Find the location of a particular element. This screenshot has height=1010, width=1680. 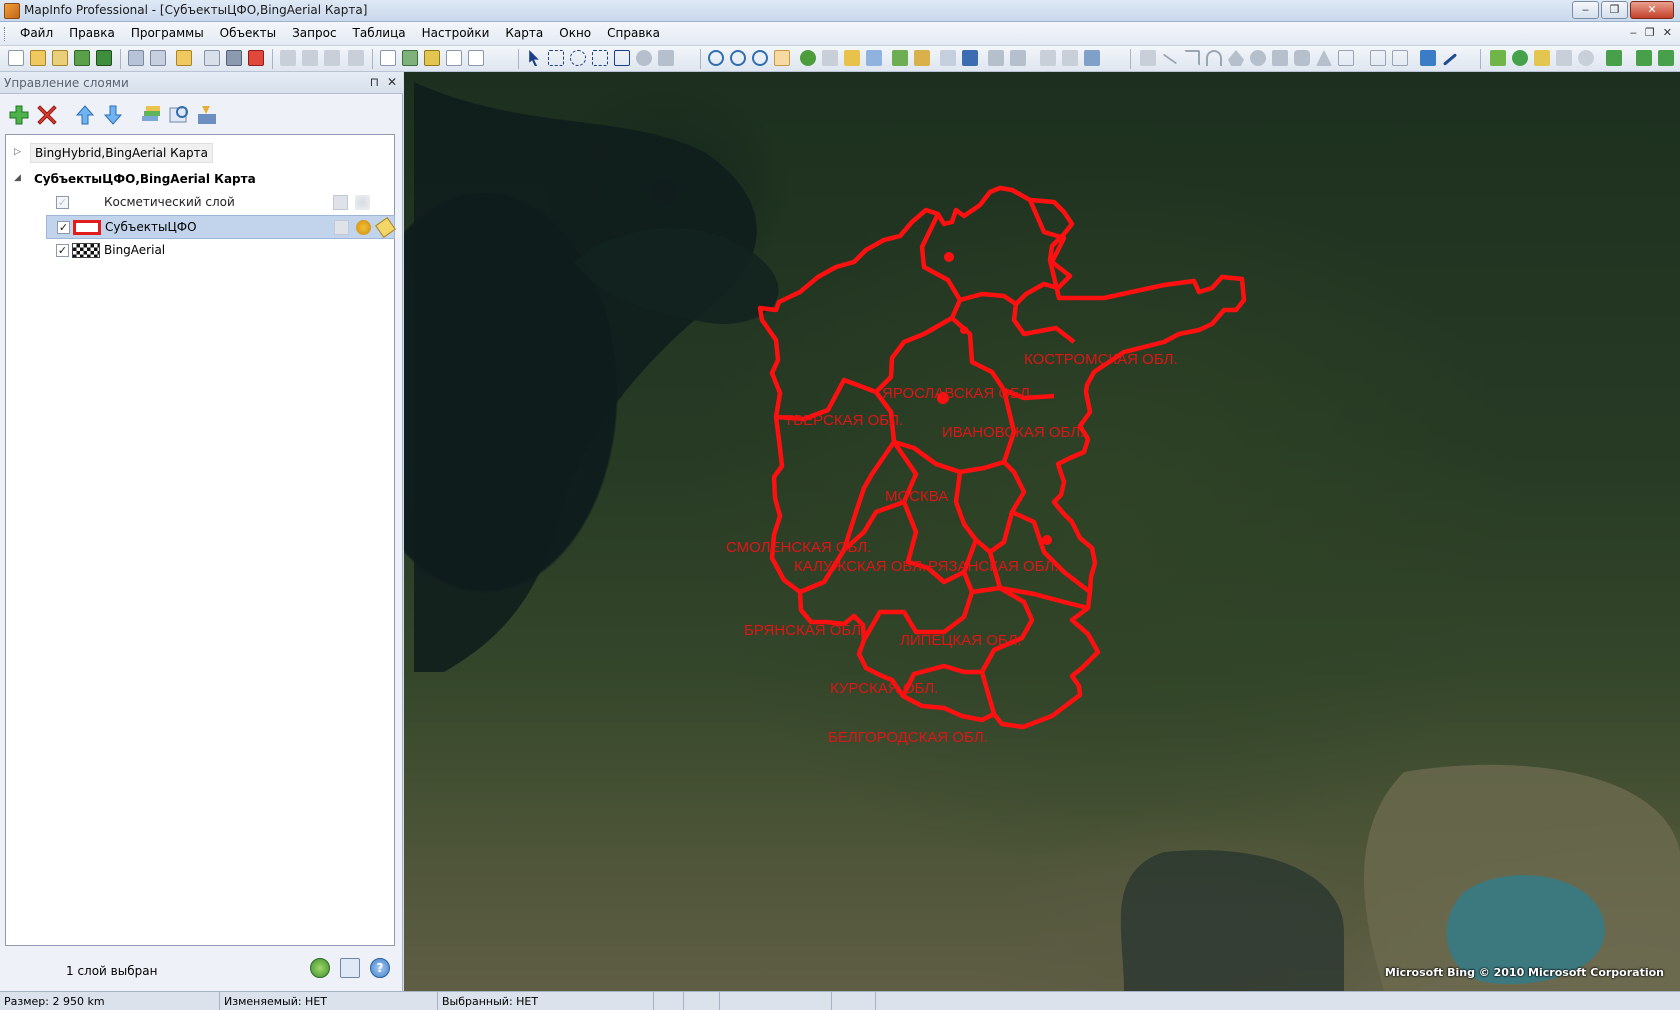

world-icon is located at coordinates (1614, 58).